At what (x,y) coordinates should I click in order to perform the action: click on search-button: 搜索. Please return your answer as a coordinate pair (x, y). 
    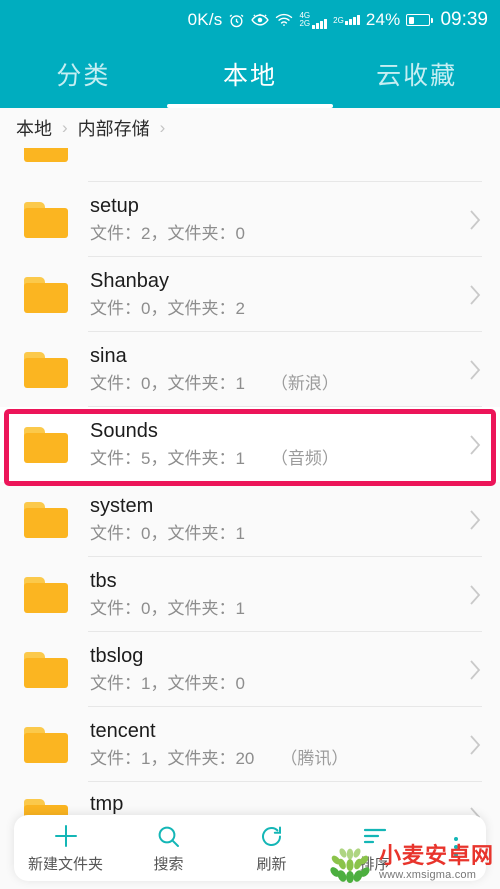
    Looking at the image, I should click on (168, 848).